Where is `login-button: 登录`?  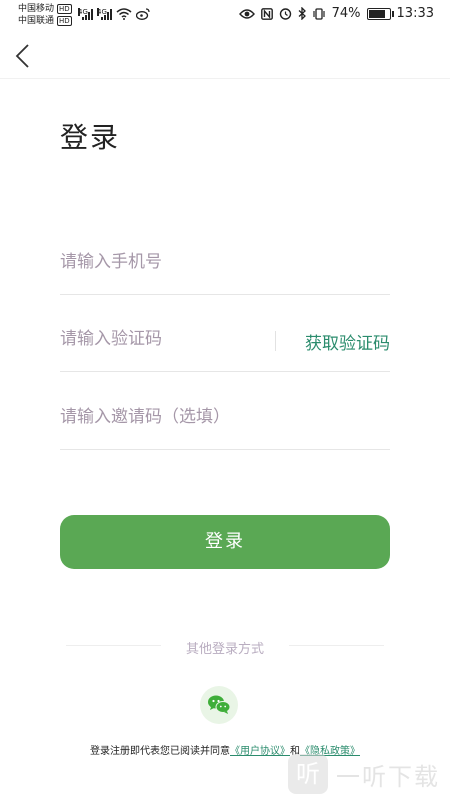 login-button: 登录 is located at coordinates (225, 542).